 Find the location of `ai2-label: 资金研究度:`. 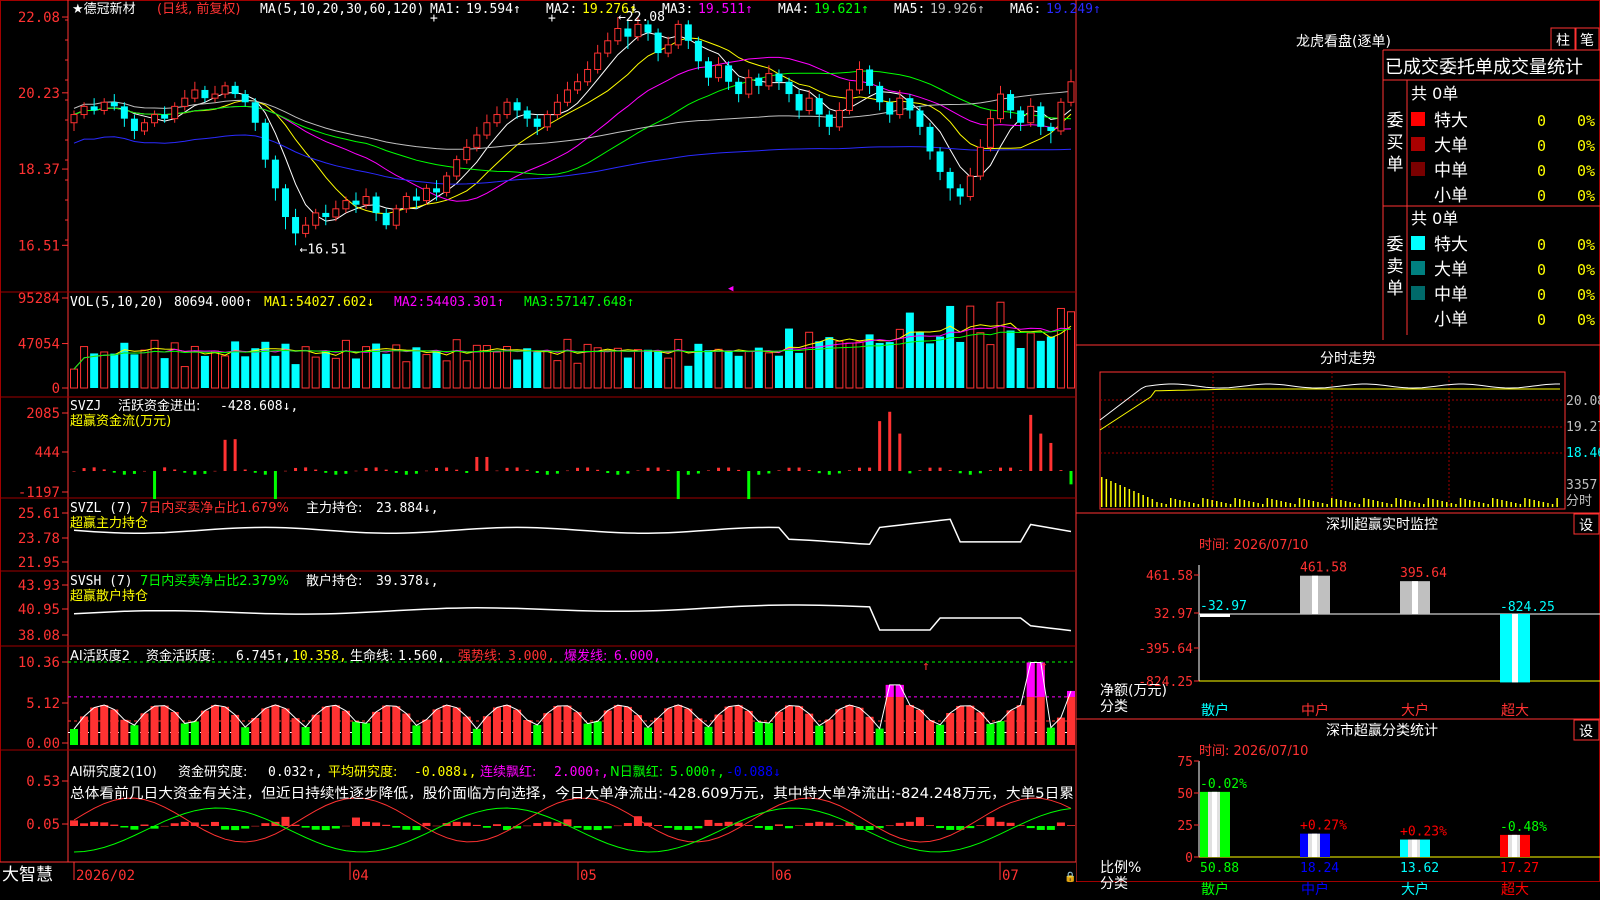

ai2-label: 资金研究度: is located at coordinates (212, 772).